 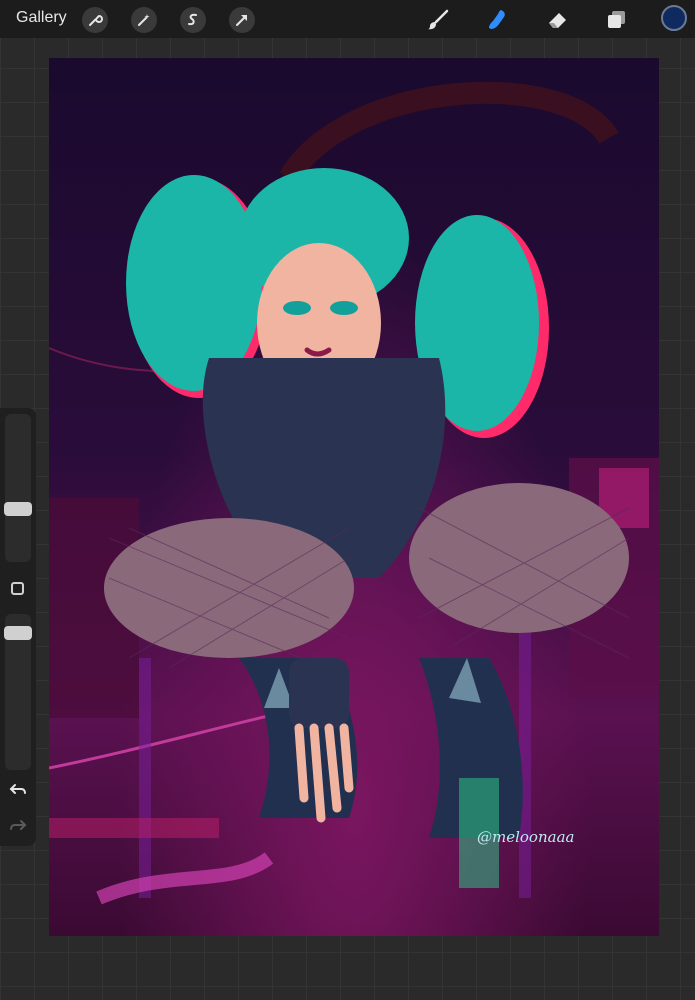 I want to click on eraser-icon, so click(x=558, y=20).